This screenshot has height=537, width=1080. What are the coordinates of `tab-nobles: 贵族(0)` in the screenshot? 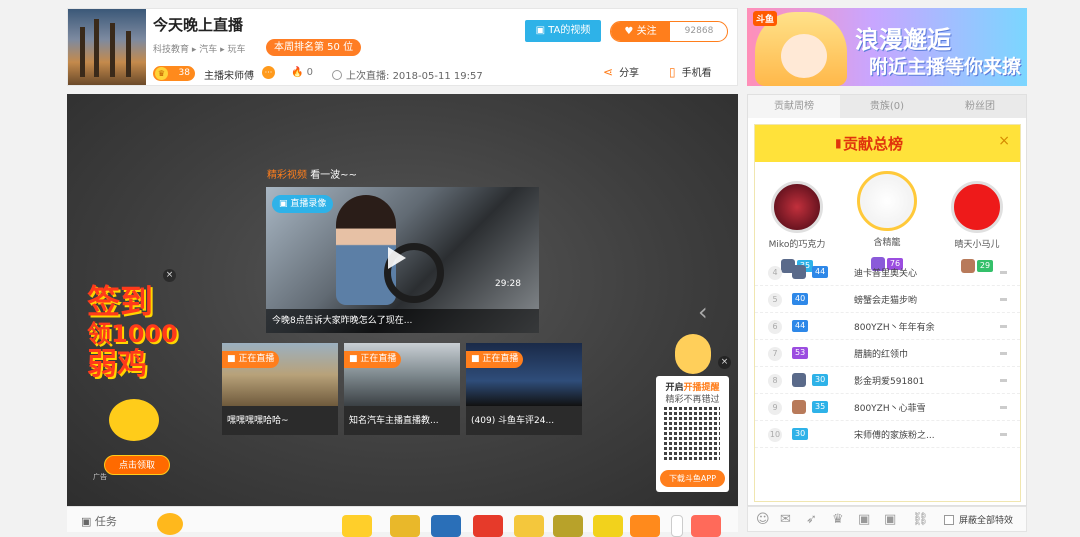 It's located at (887, 106).